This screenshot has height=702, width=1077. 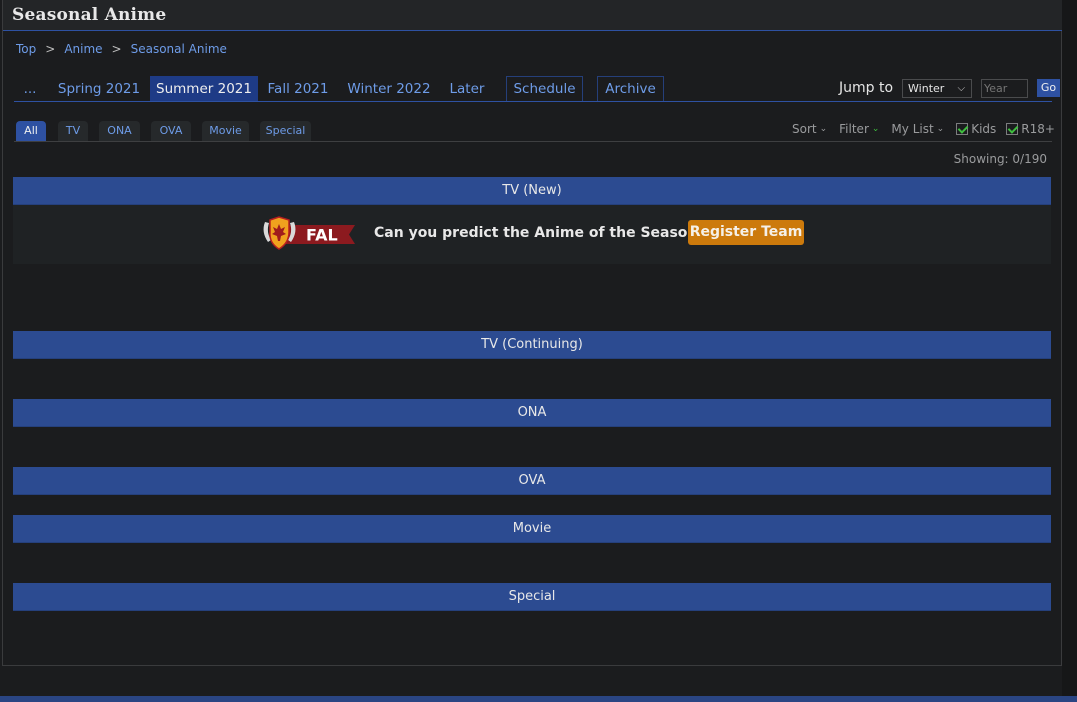 I want to click on filter-label: Filter, so click(x=854, y=129).